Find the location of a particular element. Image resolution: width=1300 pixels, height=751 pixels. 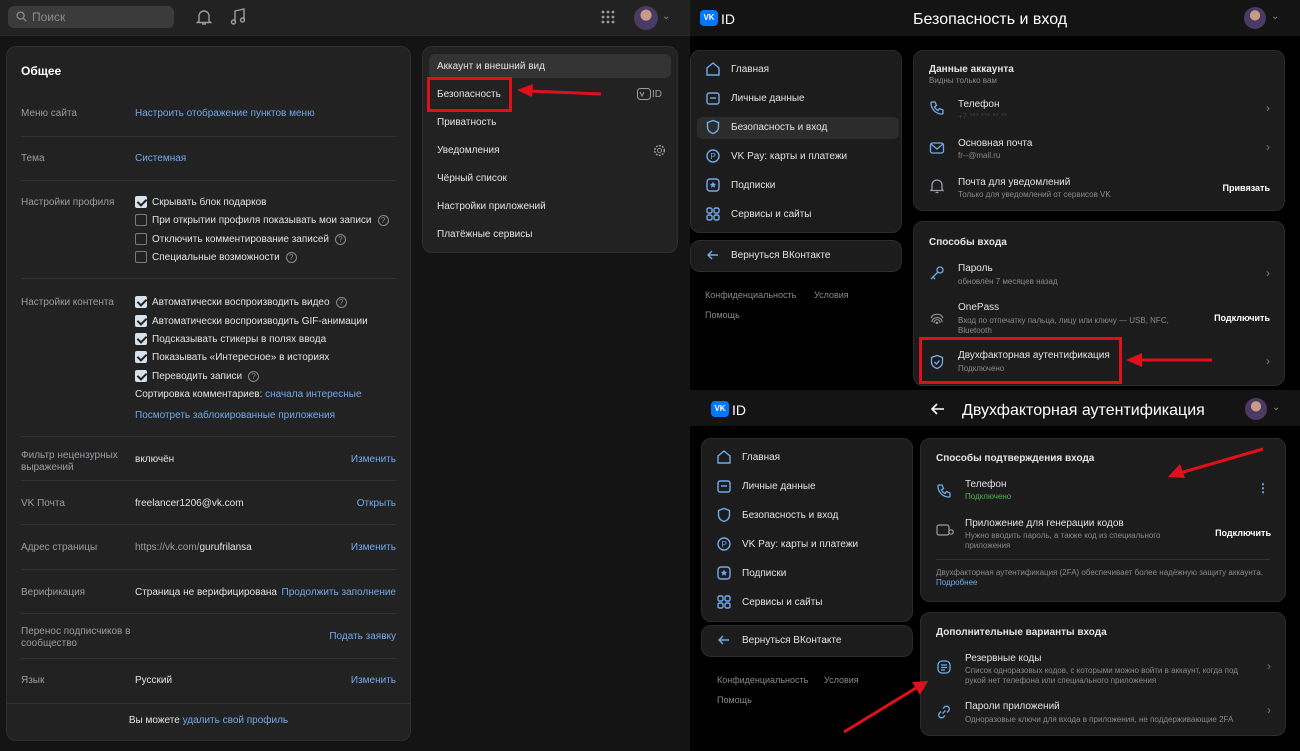

menu-link: Настроить отображение пунктов меню is located at coordinates (225, 113).